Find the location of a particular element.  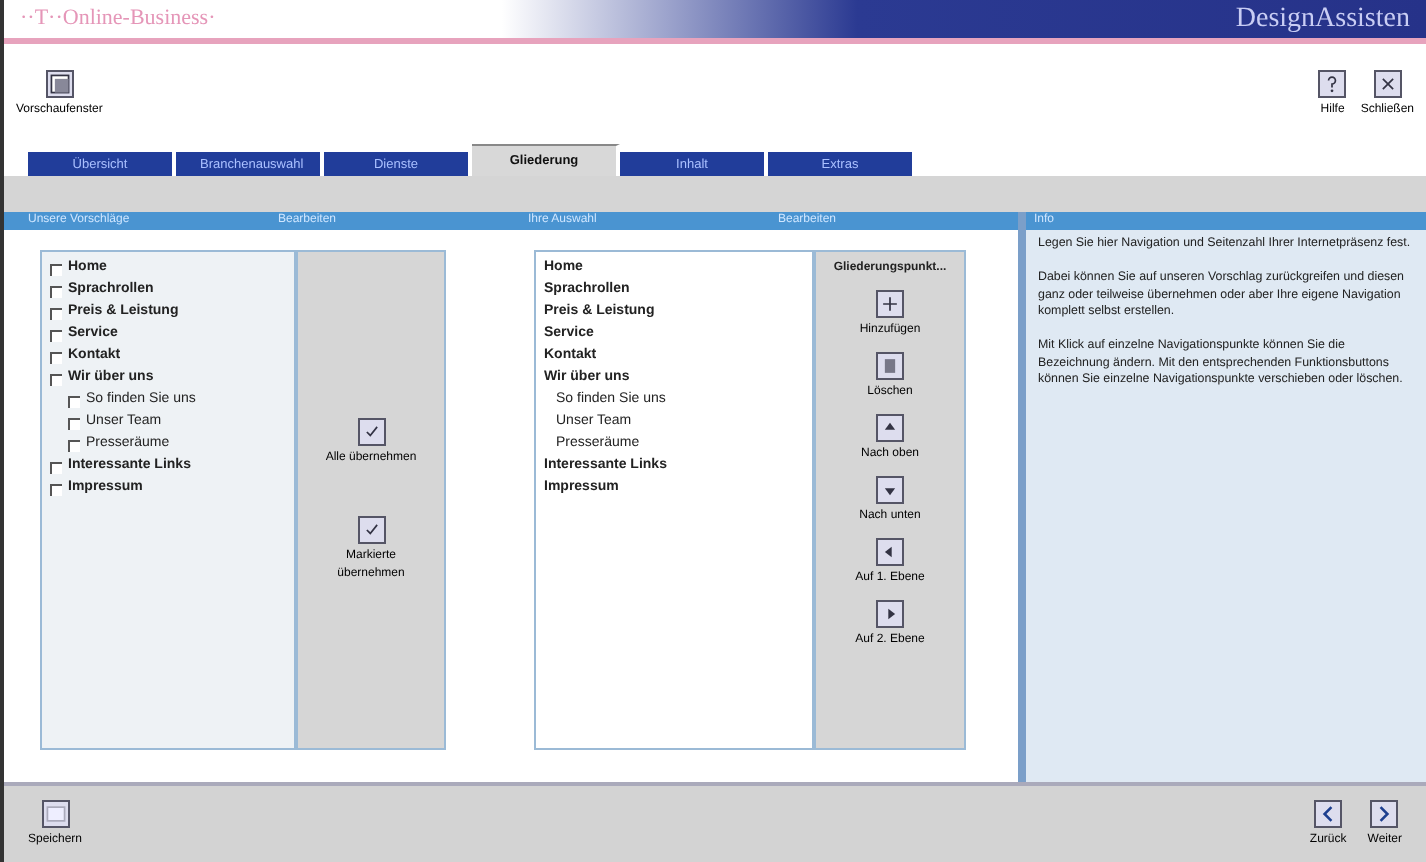

plus-icon is located at coordinates (889, 304).